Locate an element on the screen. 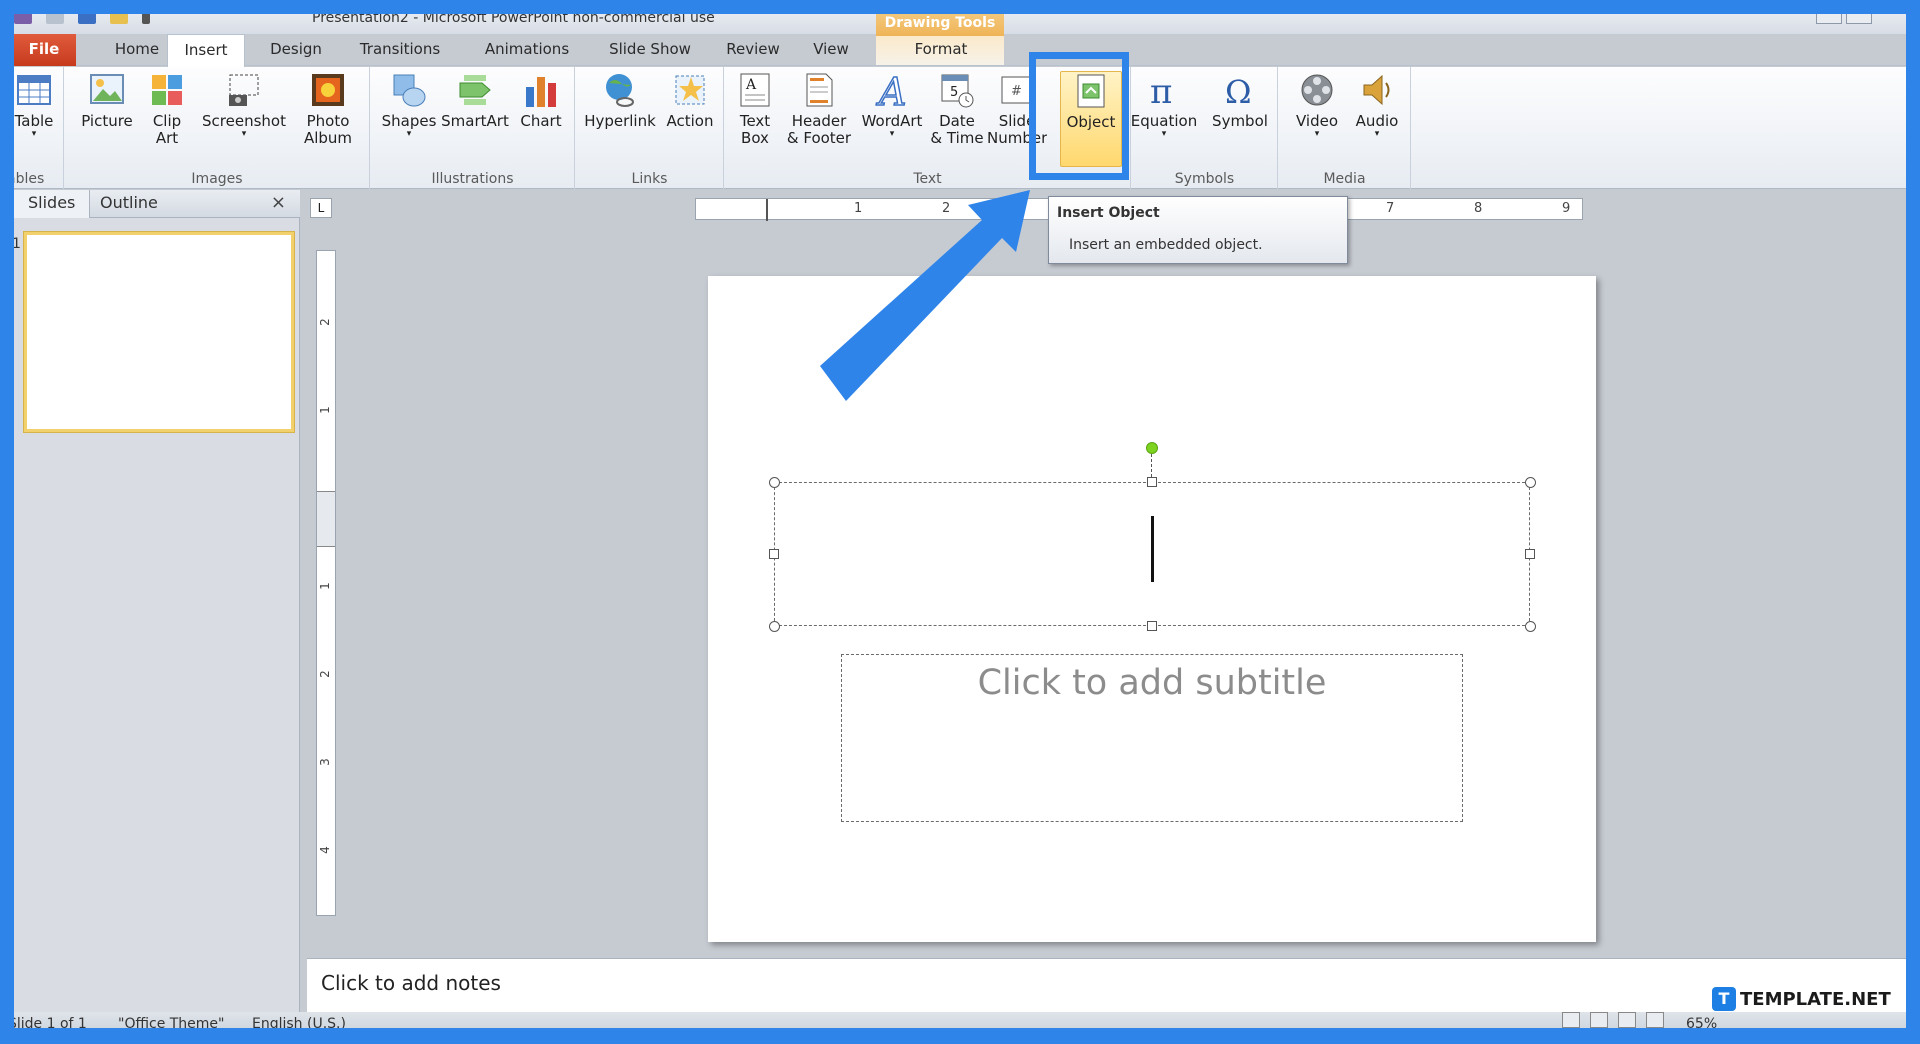 This screenshot has width=1920, height=1044. slide-sorter-icon is located at coordinates (1599, 1020).